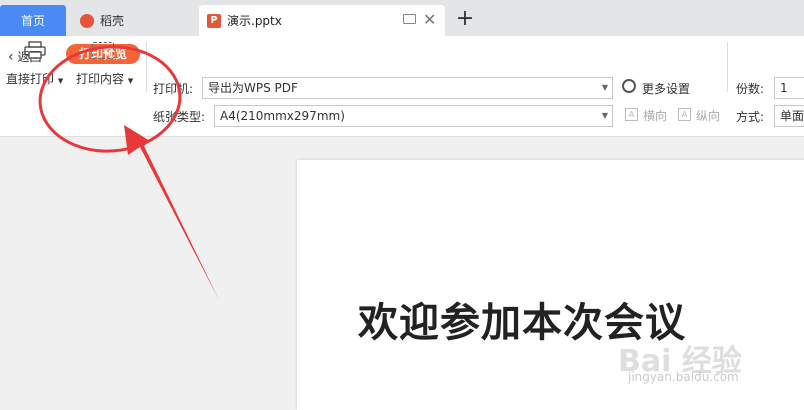  Describe the element at coordinates (429, 19) in the screenshot. I see `close-tab-icon: ✕` at that location.